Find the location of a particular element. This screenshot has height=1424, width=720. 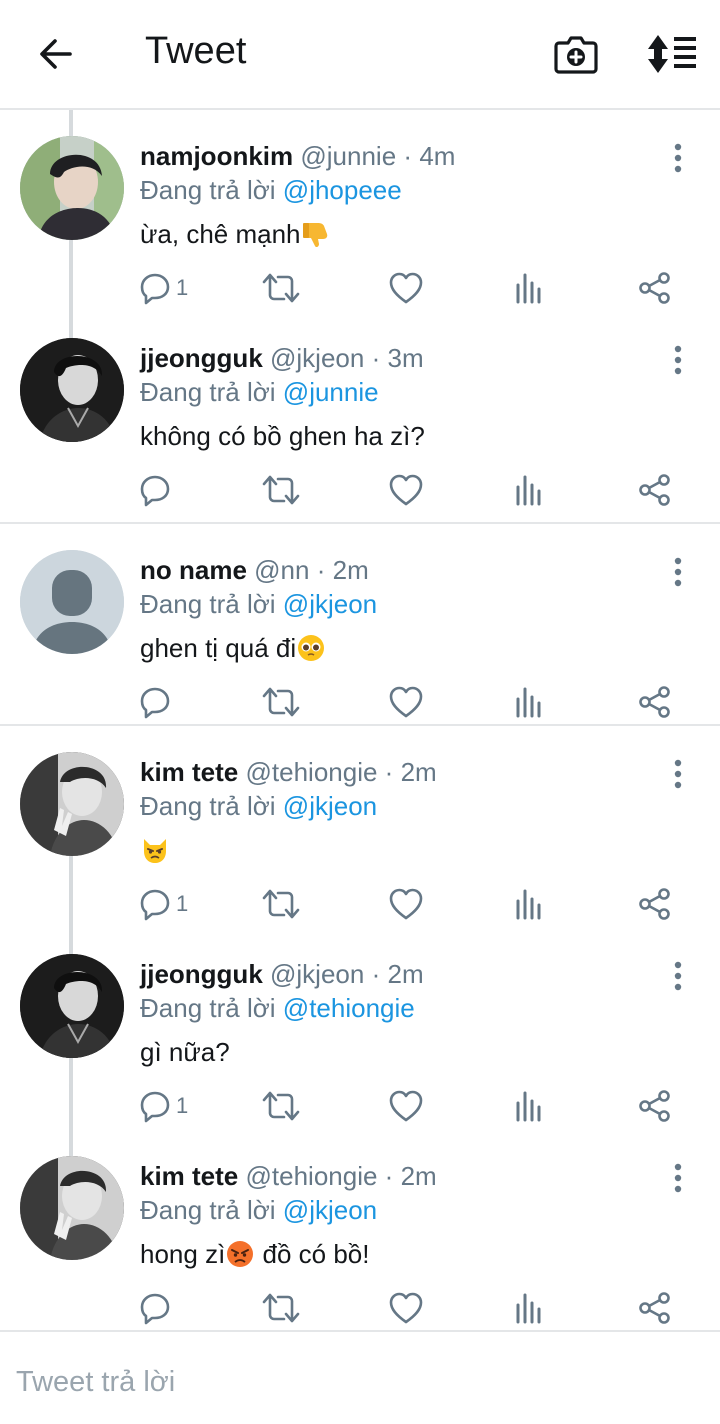

reply-count: 1 is located at coordinates (182, 903).